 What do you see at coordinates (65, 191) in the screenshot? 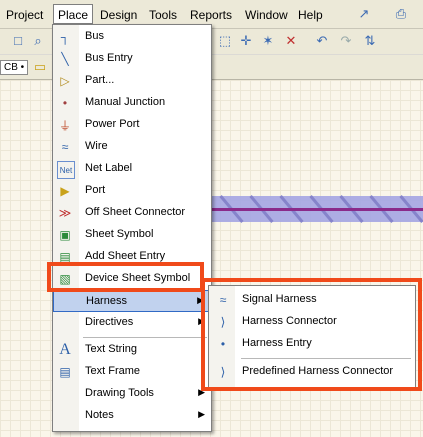
I see `port-icon: ▶` at bounding box center [65, 191].